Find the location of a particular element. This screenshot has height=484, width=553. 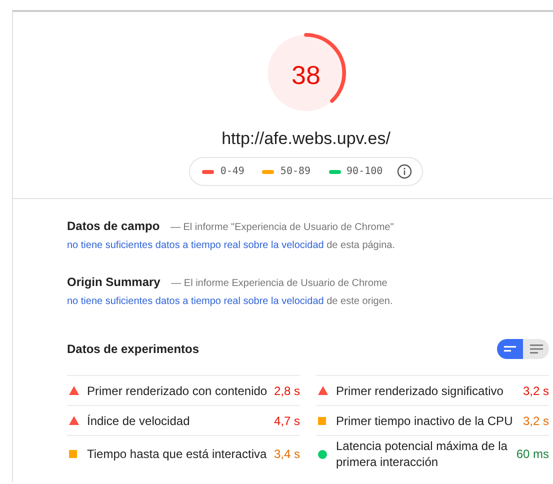

metric-name: Primer renderizado con contenido is located at coordinates (177, 390).